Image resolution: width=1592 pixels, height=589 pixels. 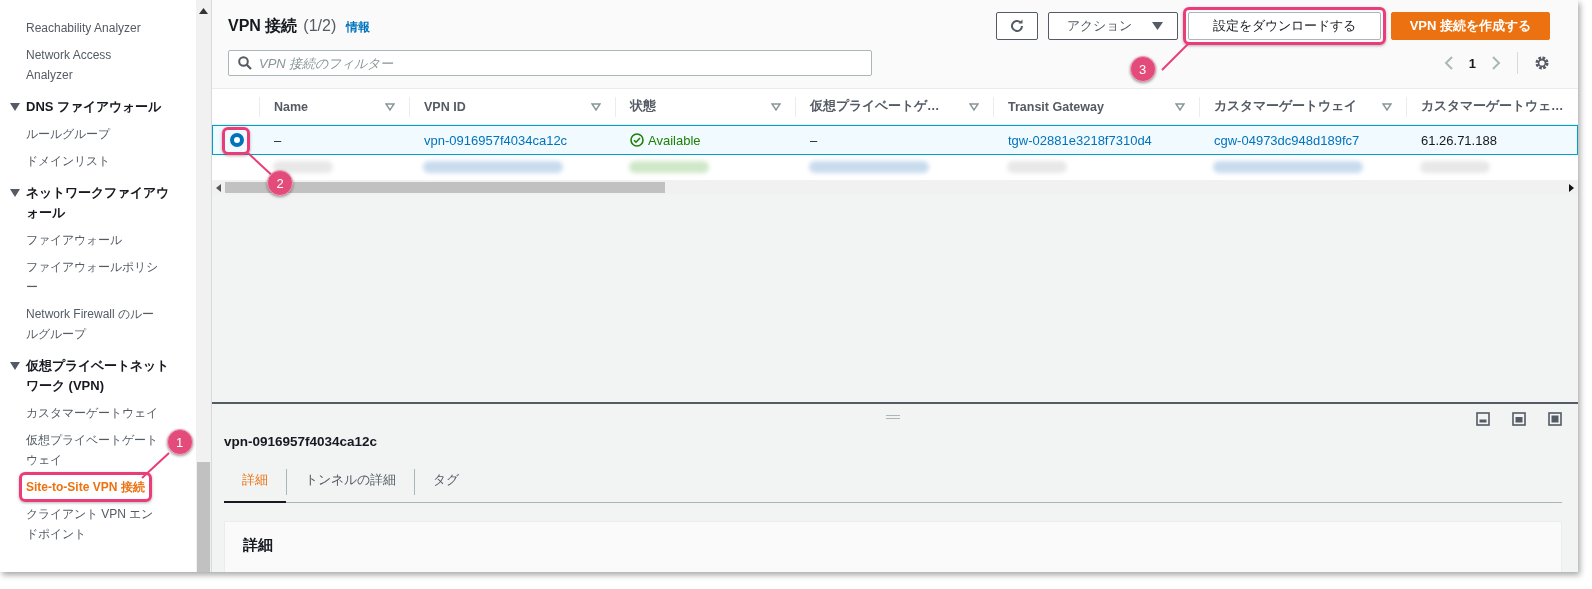 What do you see at coordinates (334, 106) in the screenshot?
I see `column-header: Name` at bounding box center [334, 106].